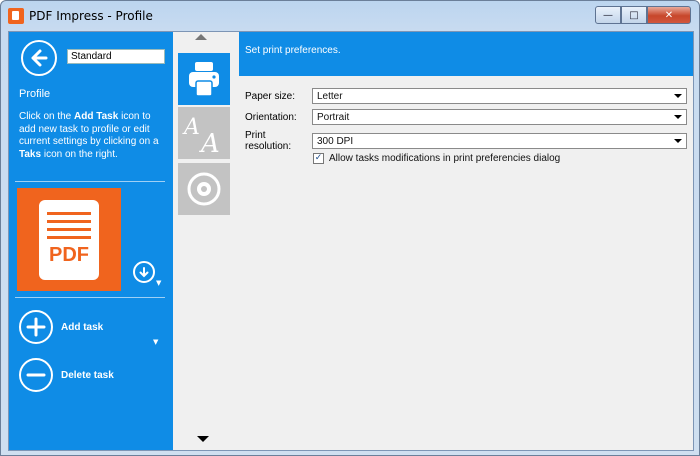  I want to click on delete-task-label: Delete task, so click(87, 375).